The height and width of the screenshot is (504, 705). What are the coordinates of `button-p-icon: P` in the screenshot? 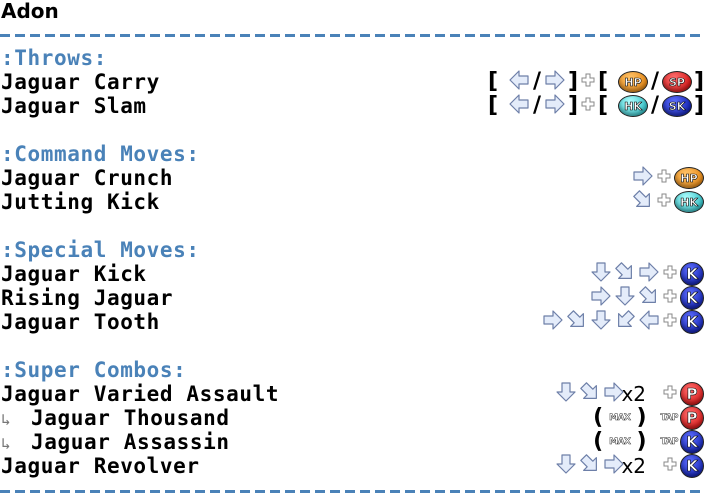 It's located at (692, 394).